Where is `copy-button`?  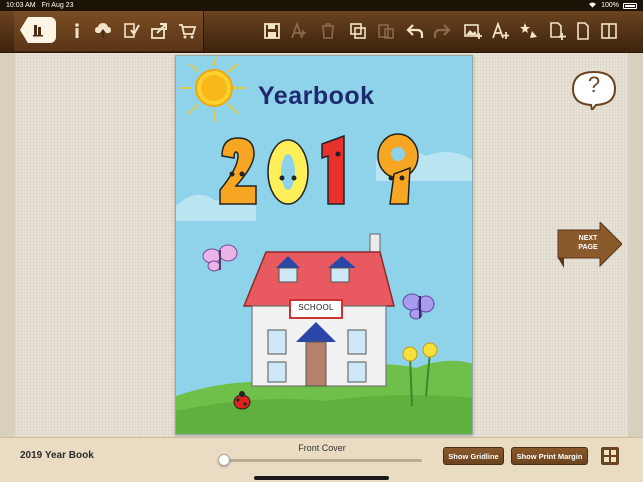 copy-button is located at coordinates (358, 31).